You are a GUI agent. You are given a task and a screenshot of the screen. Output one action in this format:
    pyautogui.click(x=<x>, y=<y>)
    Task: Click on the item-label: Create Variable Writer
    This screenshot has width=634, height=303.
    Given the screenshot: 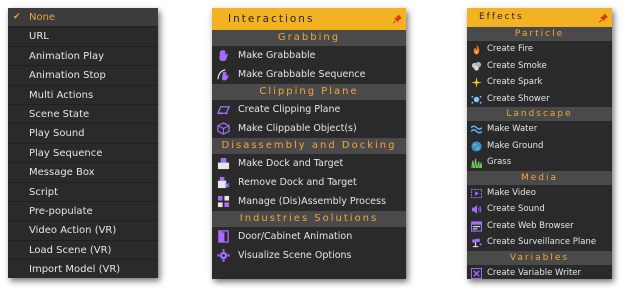 What is the action you would take?
    pyautogui.click(x=534, y=272)
    